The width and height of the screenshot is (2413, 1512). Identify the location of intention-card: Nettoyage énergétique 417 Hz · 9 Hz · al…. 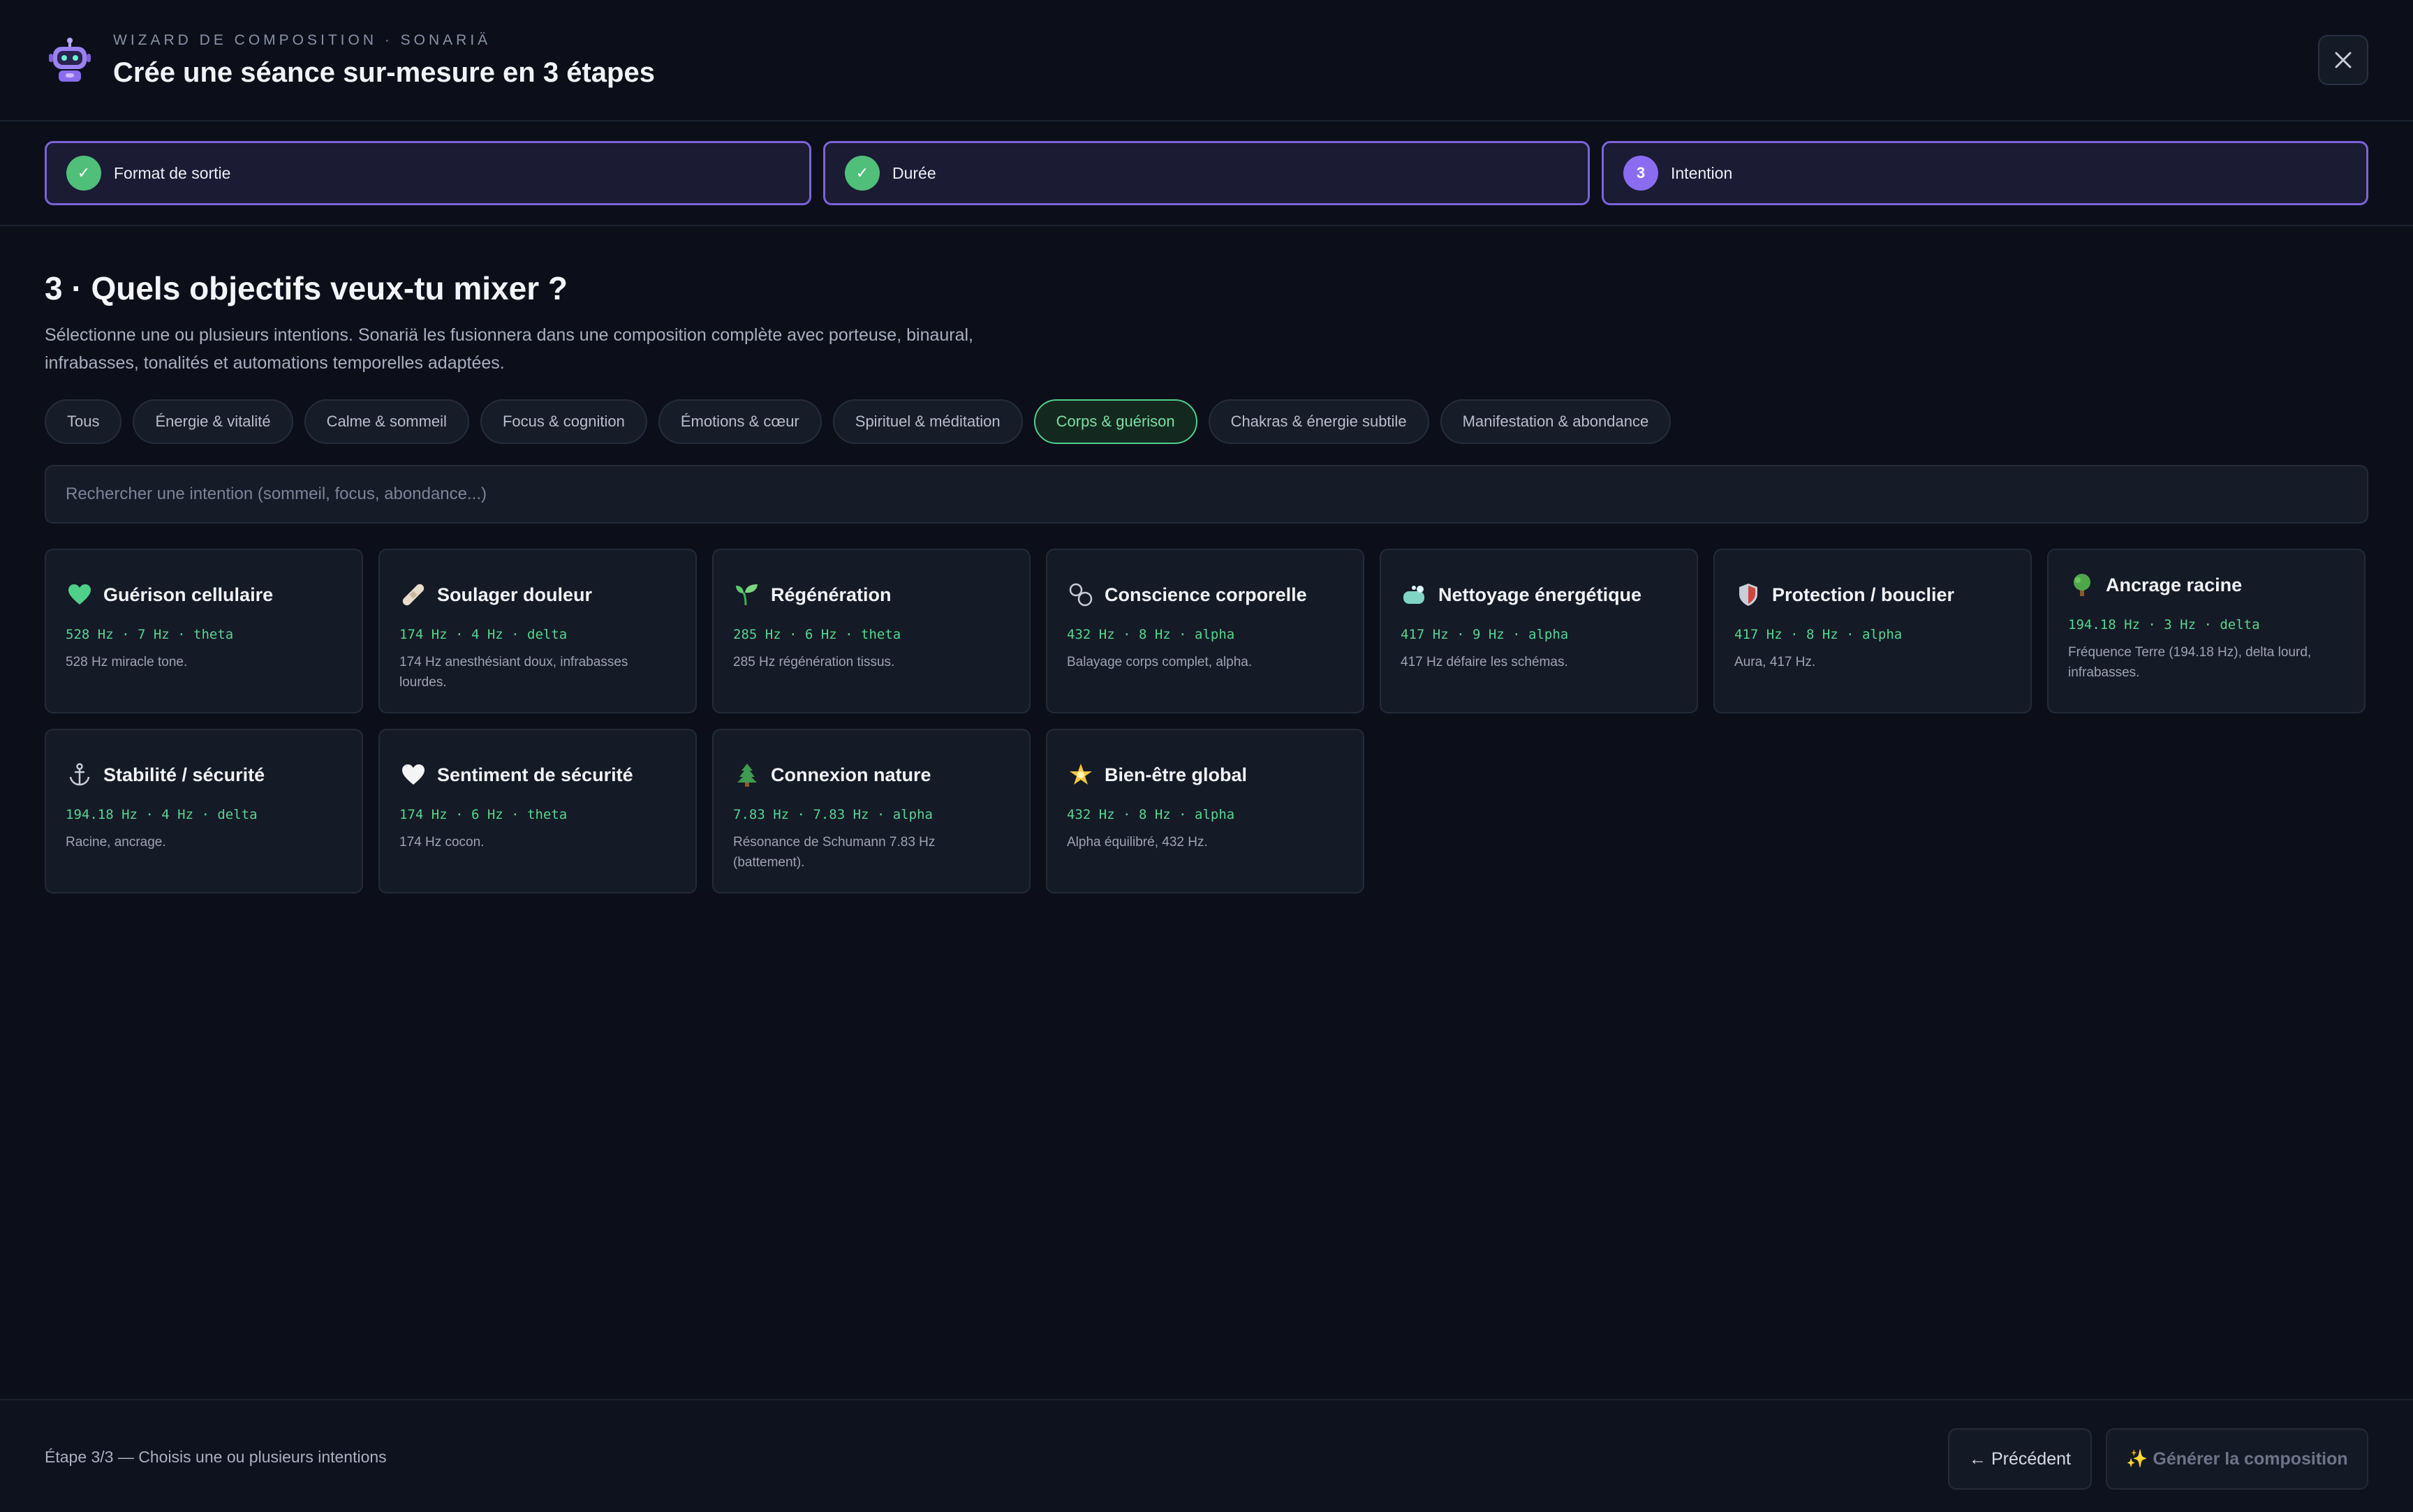
(1539, 631).